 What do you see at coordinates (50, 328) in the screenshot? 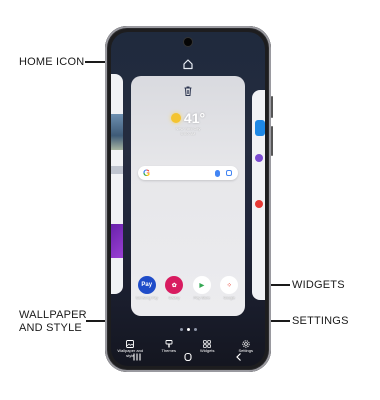
I see `callout-wallpaper-line2: AND STYLE` at bounding box center [50, 328].